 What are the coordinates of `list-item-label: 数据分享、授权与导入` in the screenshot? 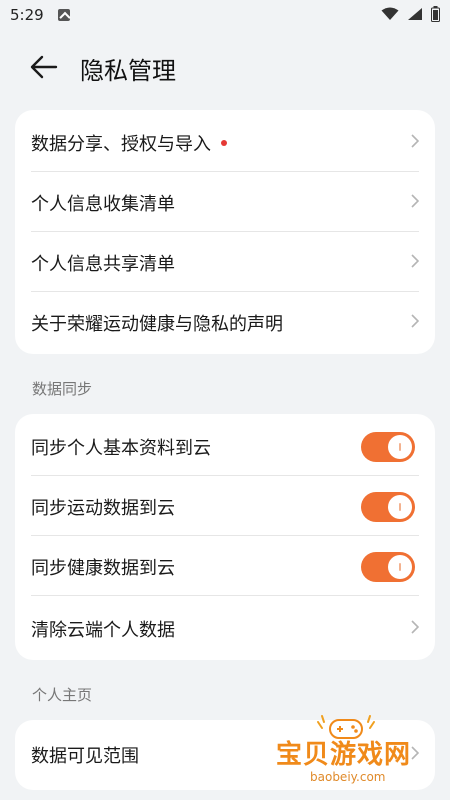 It's located at (129, 143).